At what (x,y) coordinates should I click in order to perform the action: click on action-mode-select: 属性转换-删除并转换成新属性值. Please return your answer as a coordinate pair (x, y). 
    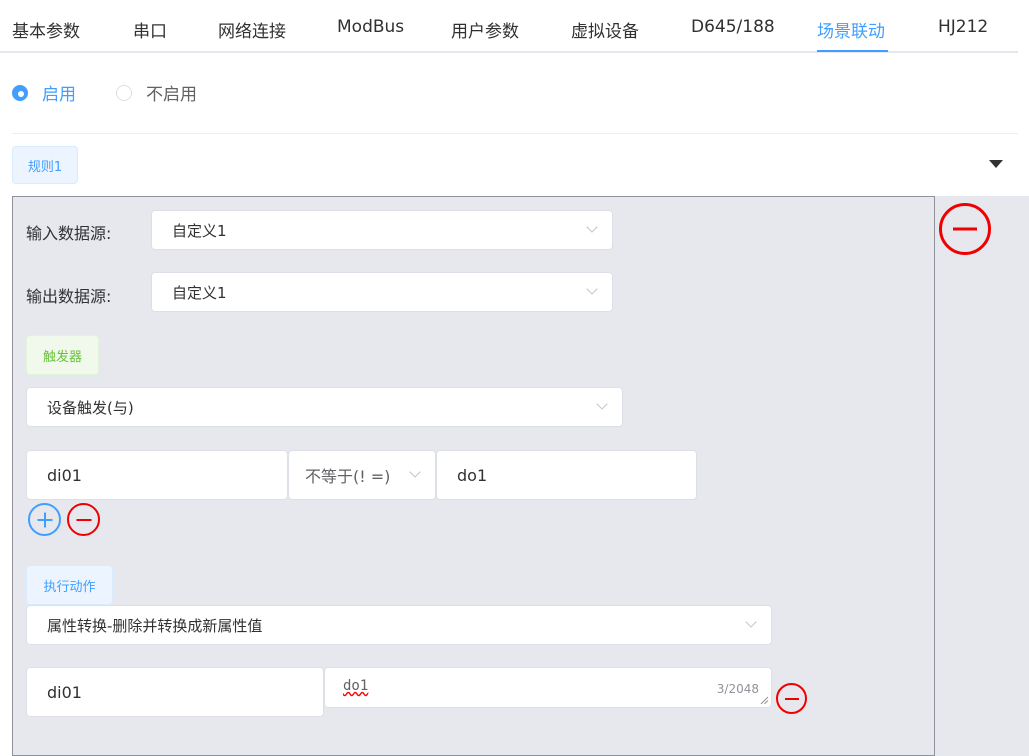
    Looking at the image, I should click on (399, 625).